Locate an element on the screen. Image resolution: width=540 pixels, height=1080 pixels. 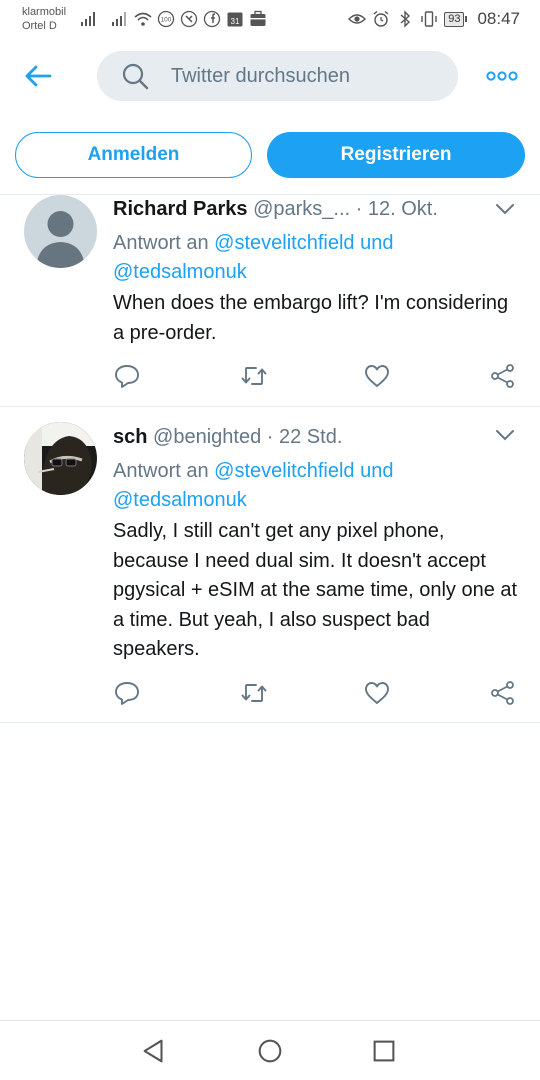
square-recents-icon is located at coordinates (384, 1051).